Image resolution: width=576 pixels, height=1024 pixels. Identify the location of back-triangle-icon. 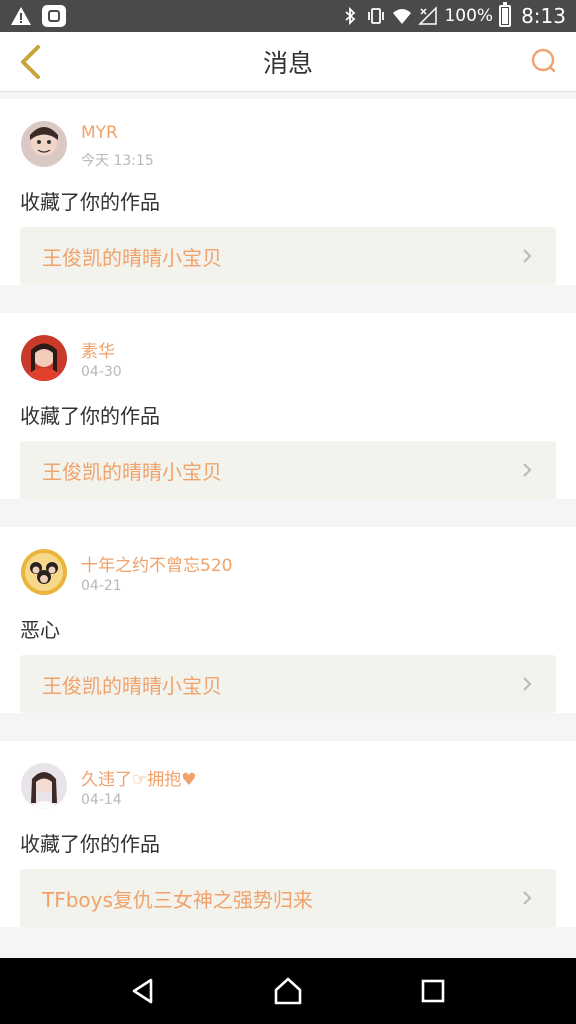
(142, 991).